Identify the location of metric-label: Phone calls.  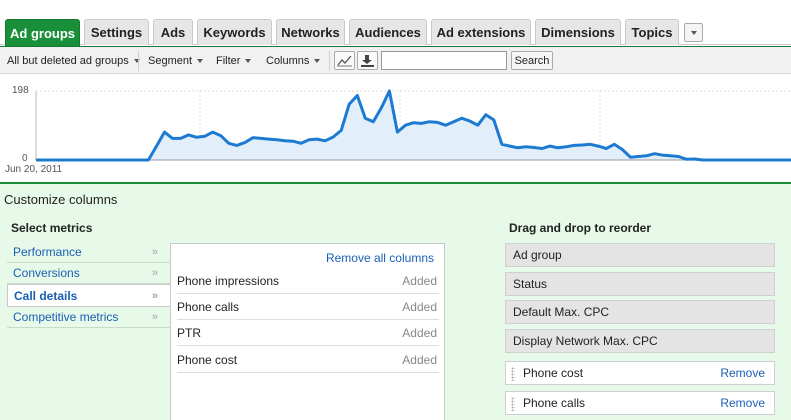
(208, 306).